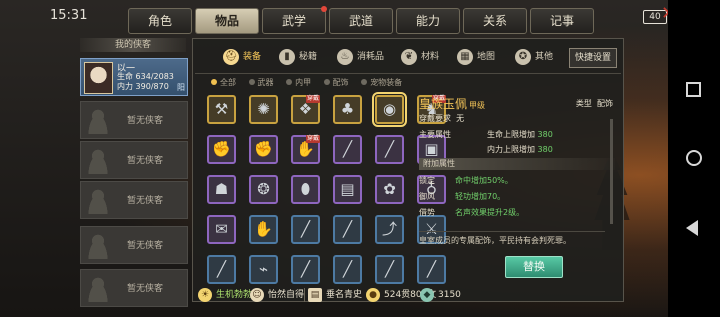 The height and width of the screenshot is (317, 720). Describe the element at coordinates (692, 228) in the screenshot. I see `back-icon` at that location.